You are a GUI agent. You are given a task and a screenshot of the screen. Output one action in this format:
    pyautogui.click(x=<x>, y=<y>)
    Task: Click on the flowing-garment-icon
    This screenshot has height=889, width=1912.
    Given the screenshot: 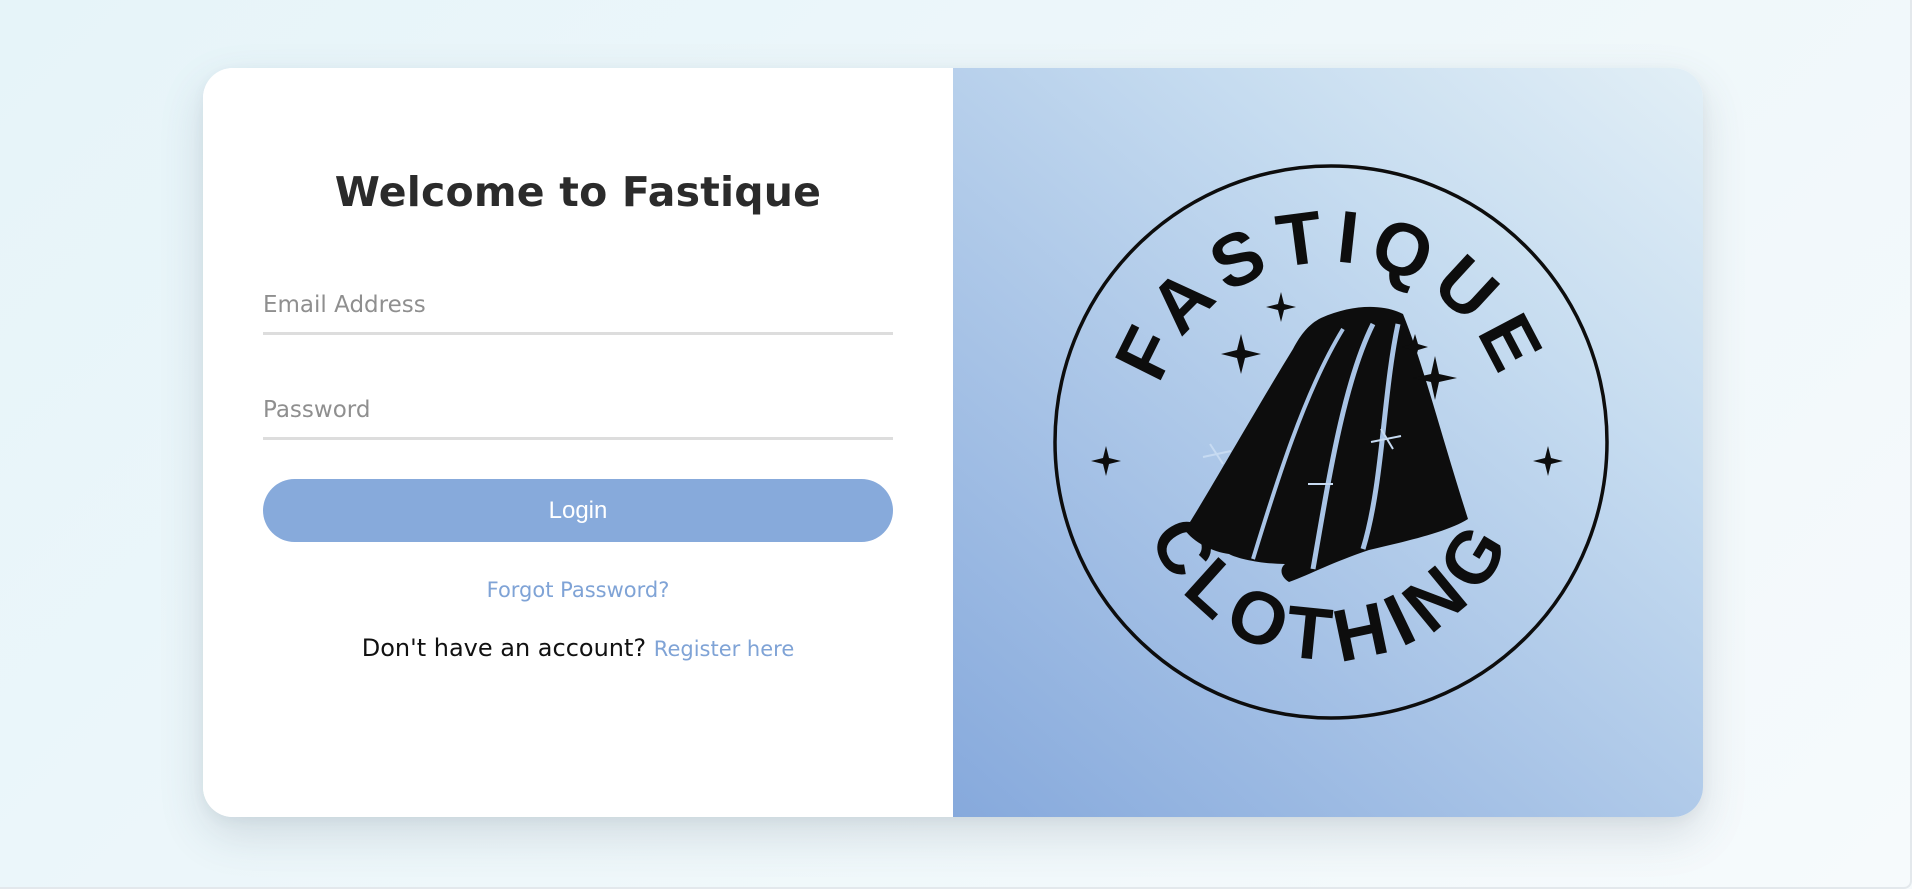 What is the action you would take?
    pyautogui.click(x=1326, y=444)
    